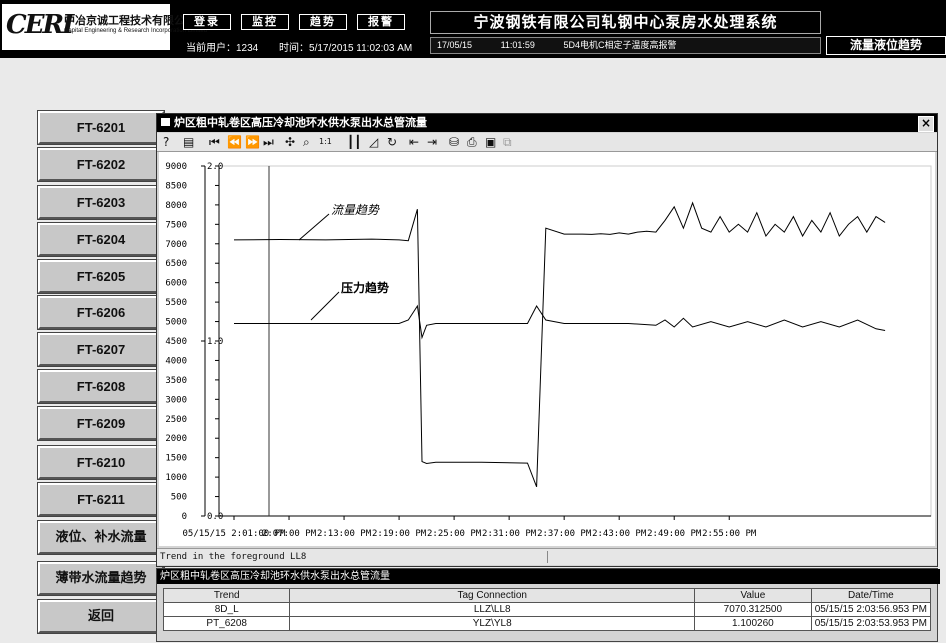 The height and width of the screenshot is (643, 946). What do you see at coordinates (492, 609) in the screenshot?
I see `tag-cell: LLZ\LL8` at bounding box center [492, 609].